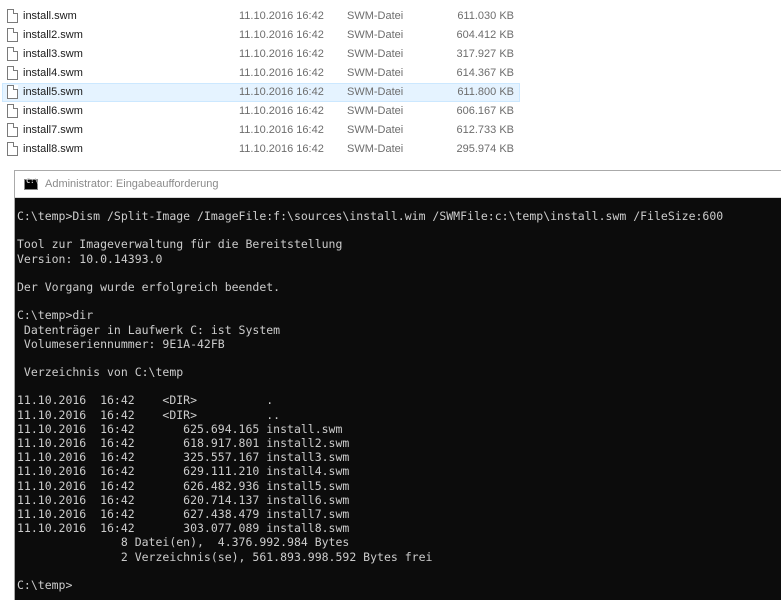 The width and height of the screenshot is (781, 600). Describe the element at coordinates (53, 149) in the screenshot. I see `file-name: install8.swm` at that location.